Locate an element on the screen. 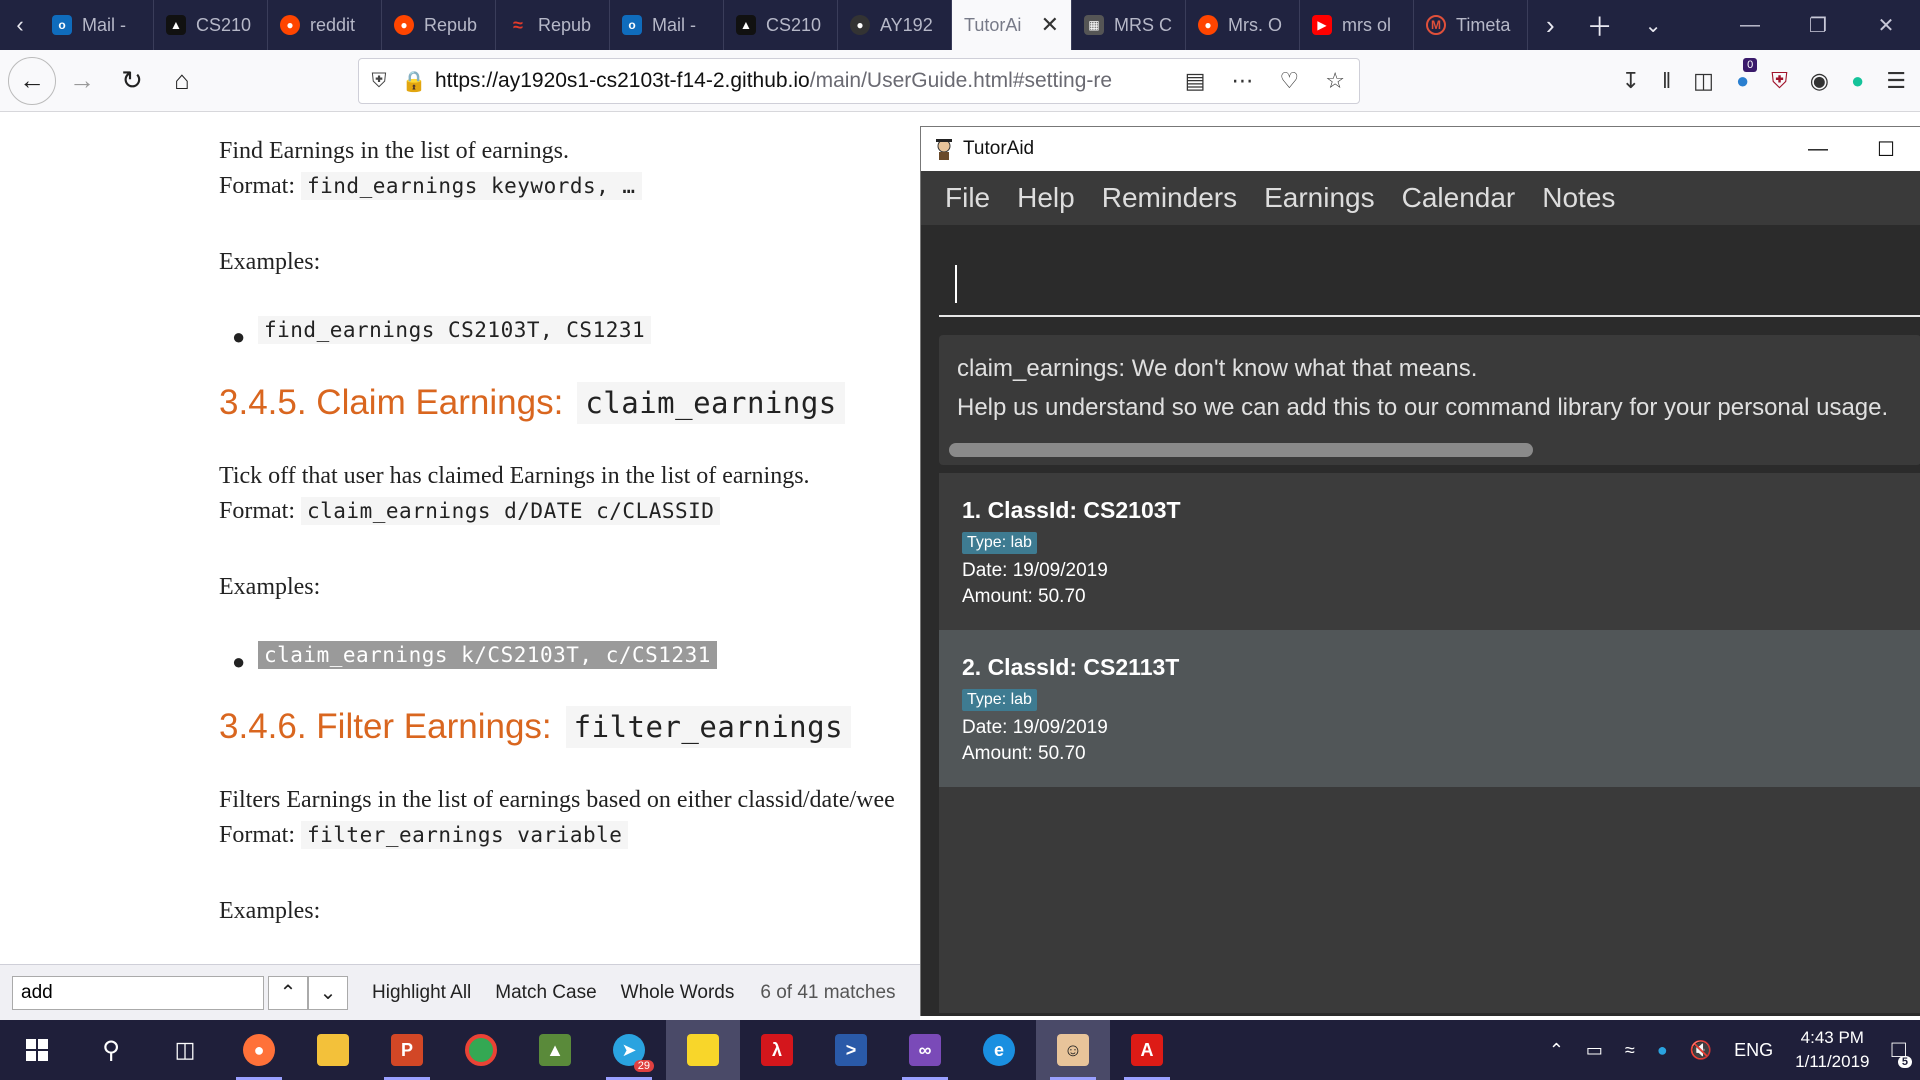  minimize-icon: — is located at coordinates (1750, 25).